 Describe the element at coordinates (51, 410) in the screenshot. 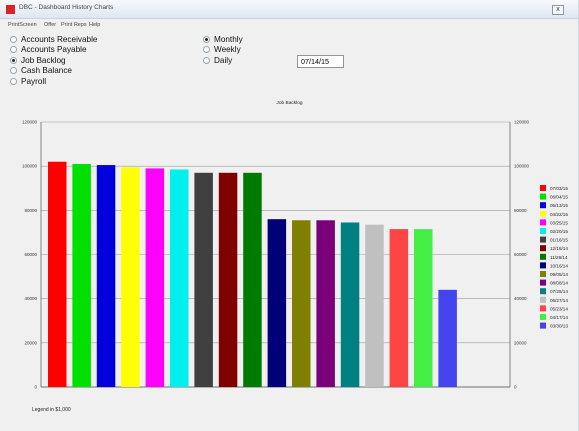

I see `legend-note: Legend in $1,000` at that location.